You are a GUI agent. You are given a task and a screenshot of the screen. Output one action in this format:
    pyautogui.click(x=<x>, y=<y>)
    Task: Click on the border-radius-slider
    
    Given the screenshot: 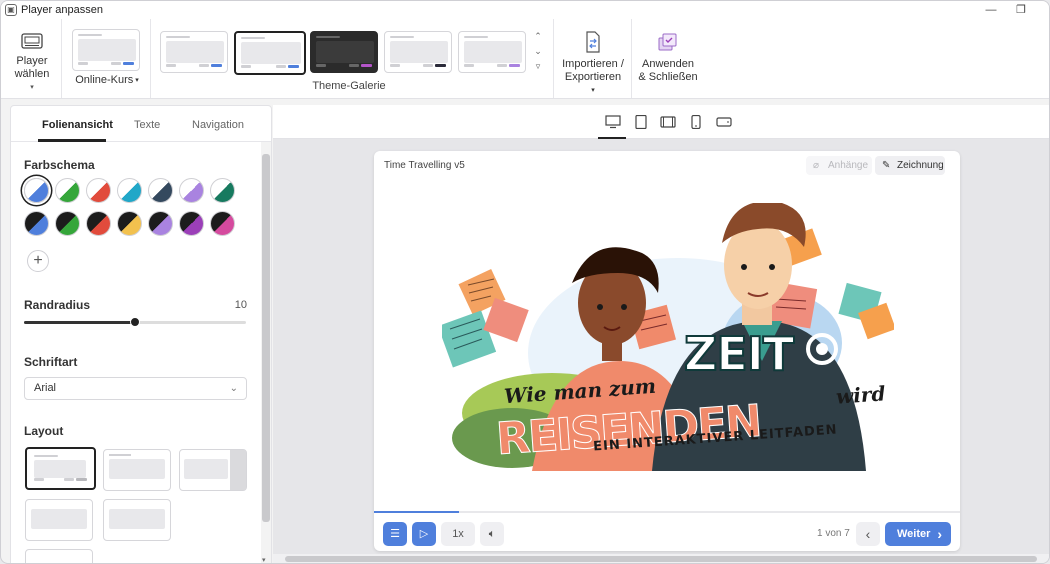 What is the action you would take?
    pyautogui.click(x=135, y=322)
    